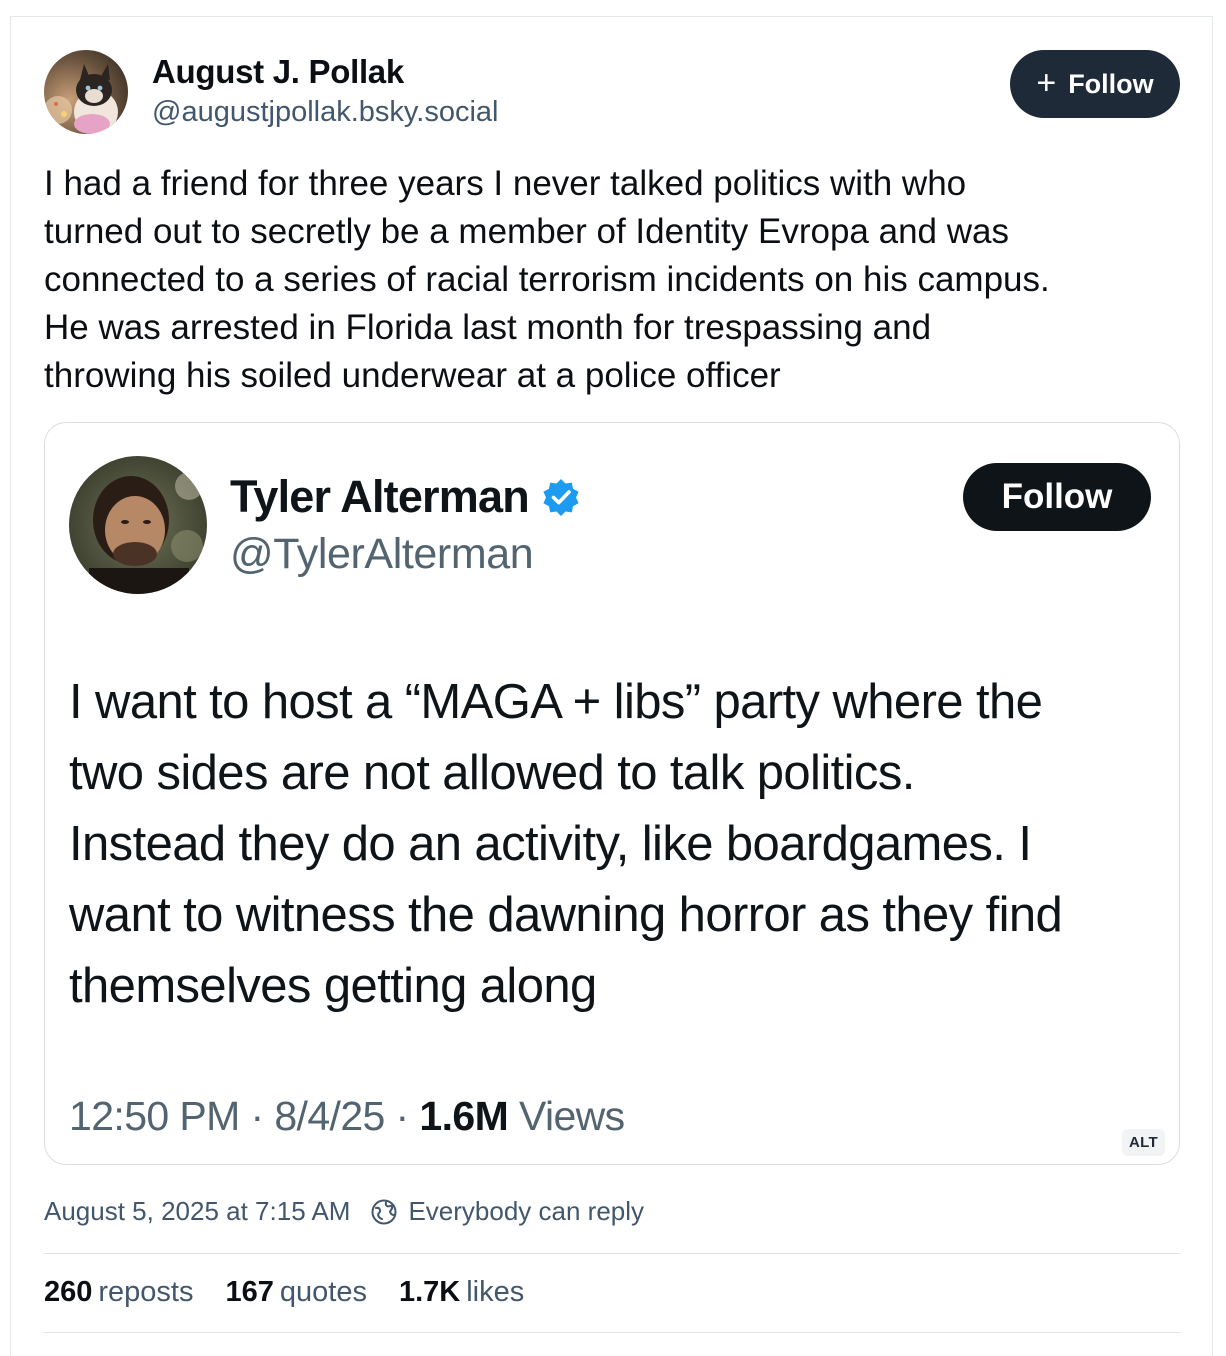  I want to click on plus-icon: +, so click(1046, 82).